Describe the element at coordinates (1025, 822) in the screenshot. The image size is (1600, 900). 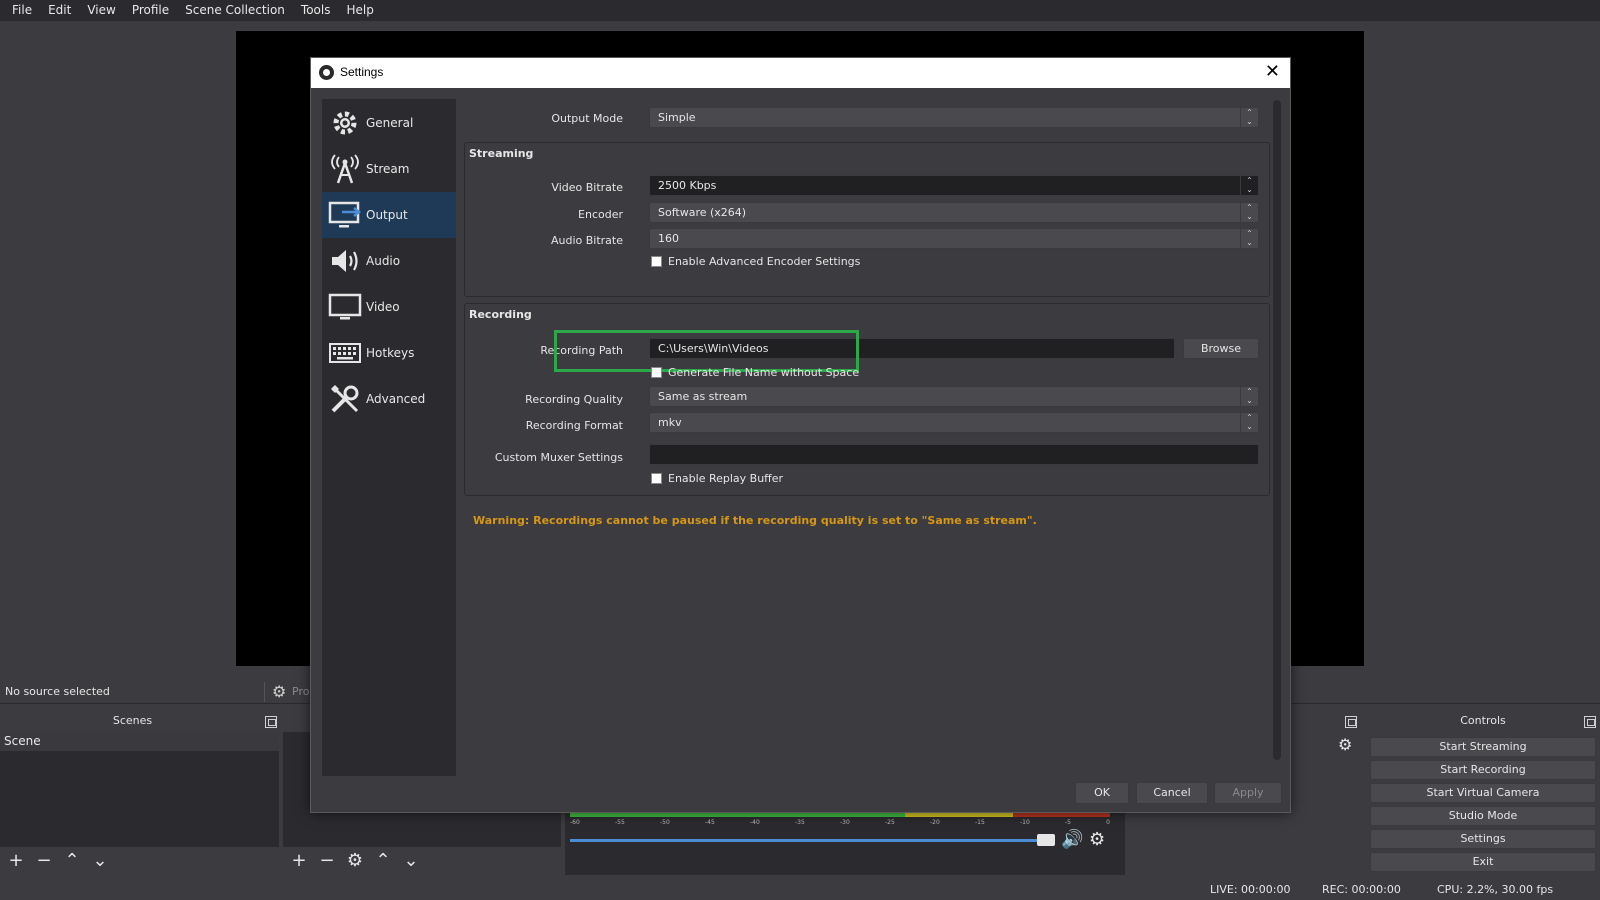
I see `meter-tick: -10` at that location.